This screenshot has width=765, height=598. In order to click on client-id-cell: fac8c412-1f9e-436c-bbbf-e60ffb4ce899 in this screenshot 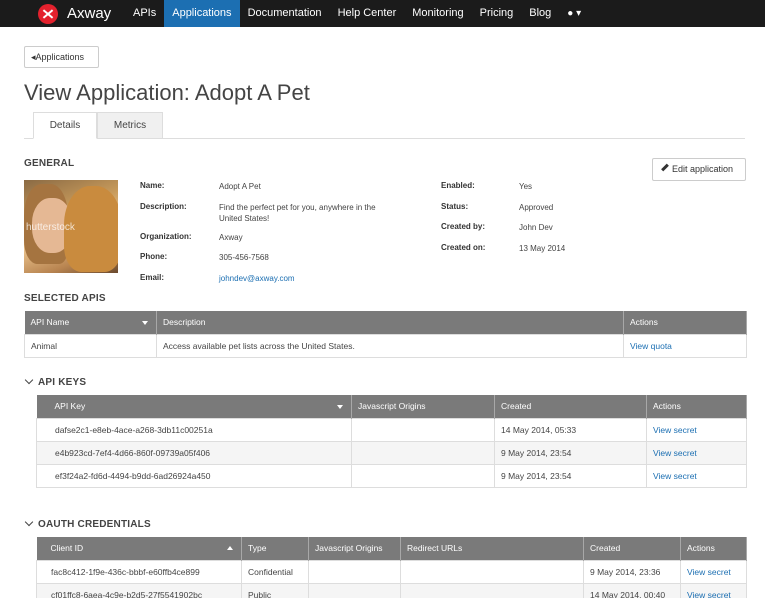, I will do `click(139, 571)`.